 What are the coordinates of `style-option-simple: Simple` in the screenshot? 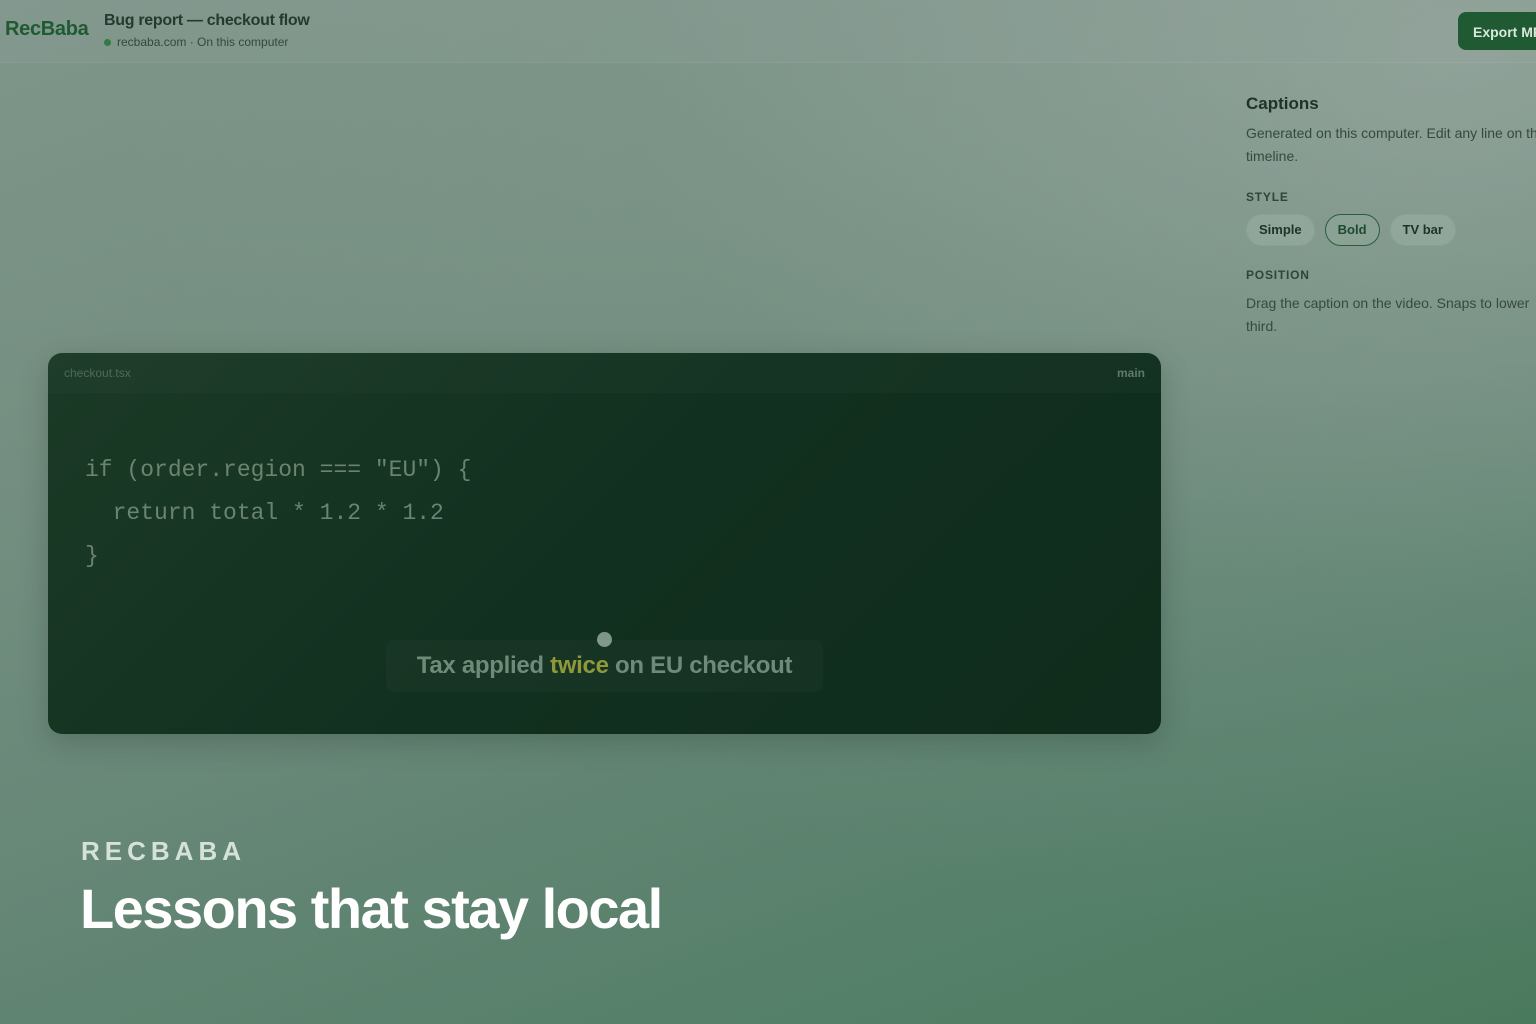 It's located at (1280, 230).